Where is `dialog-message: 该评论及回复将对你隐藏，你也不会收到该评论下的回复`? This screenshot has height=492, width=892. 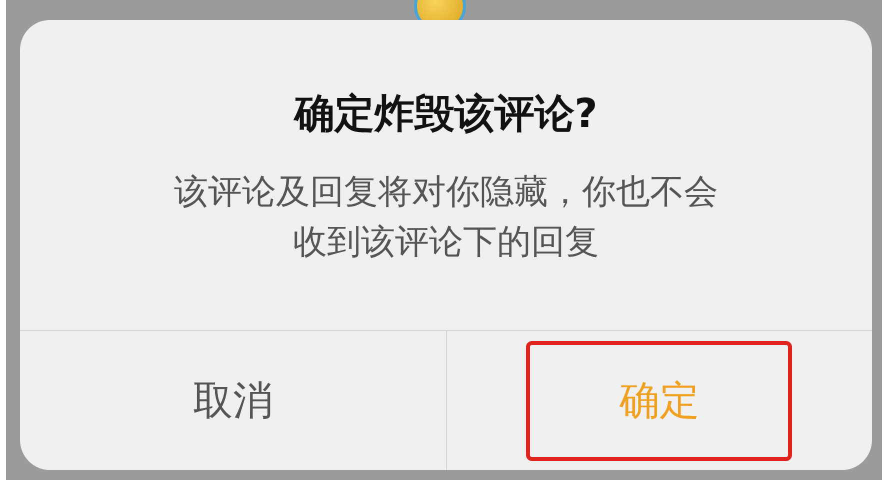
dialog-message: 该评论及回复将对你隐藏，你也不会收到该评论下的回复 is located at coordinates (446, 217).